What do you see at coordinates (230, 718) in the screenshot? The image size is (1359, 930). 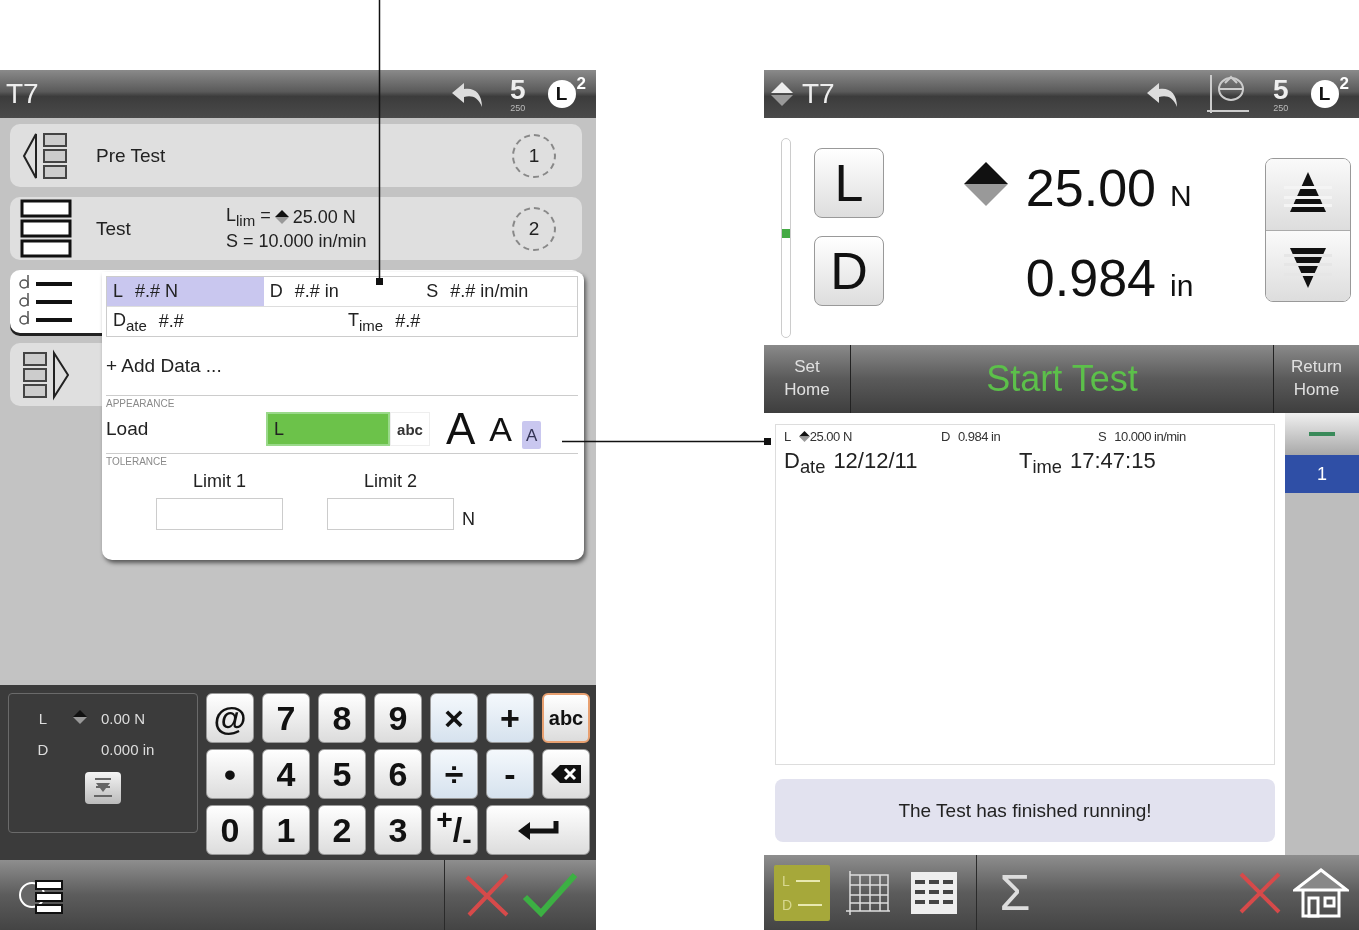 I see `key: @` at bounding box center [230, 718].